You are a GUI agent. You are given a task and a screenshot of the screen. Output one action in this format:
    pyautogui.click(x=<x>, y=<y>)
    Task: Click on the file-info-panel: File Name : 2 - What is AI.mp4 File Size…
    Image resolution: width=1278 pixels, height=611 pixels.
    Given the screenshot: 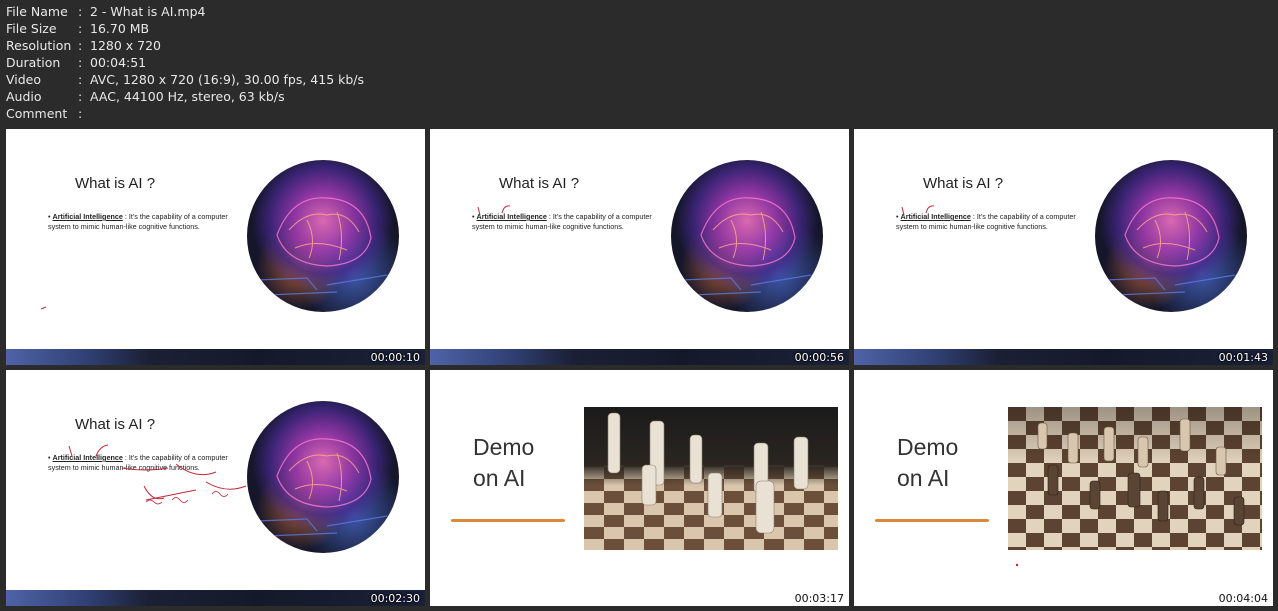 What is the action you would take?
    pyautogui.click(x=185, y=62)
    